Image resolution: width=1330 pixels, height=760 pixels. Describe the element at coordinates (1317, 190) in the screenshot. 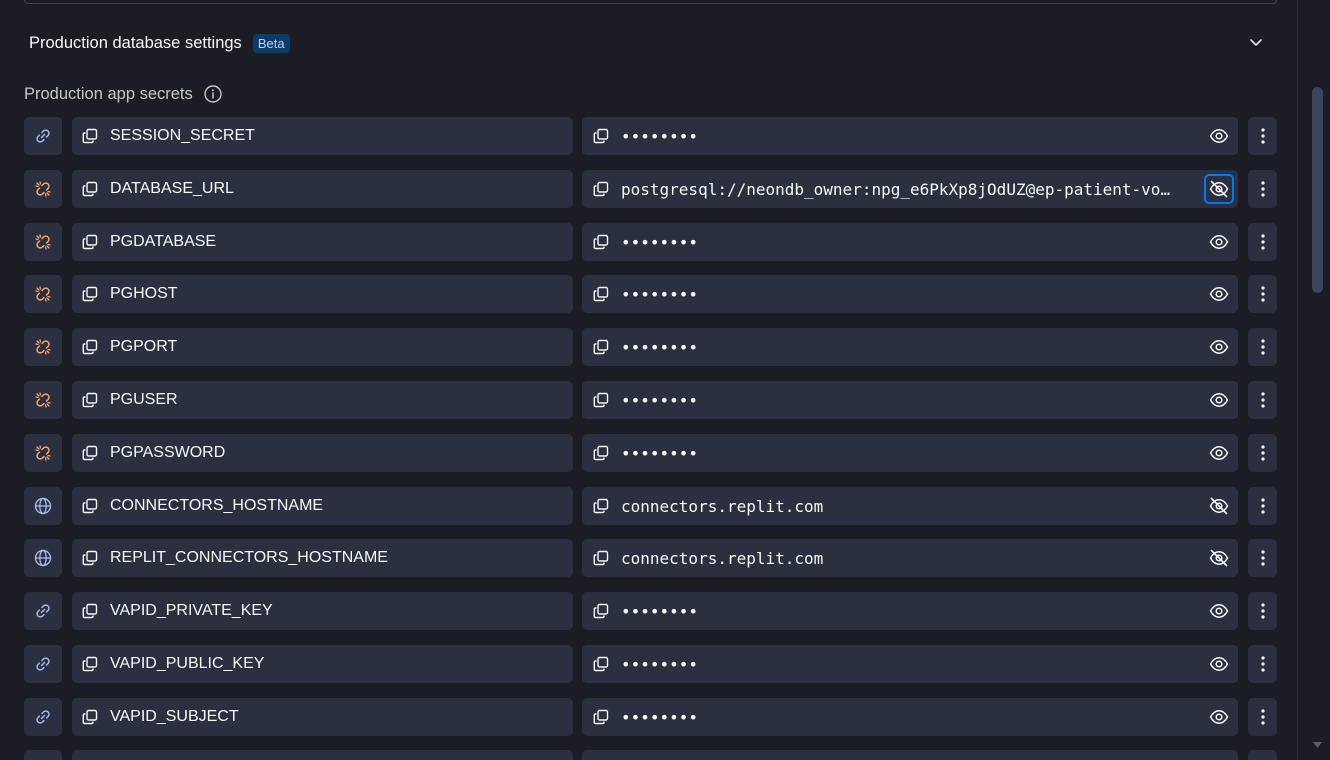

I see `scrollbar-thumb` at that location.